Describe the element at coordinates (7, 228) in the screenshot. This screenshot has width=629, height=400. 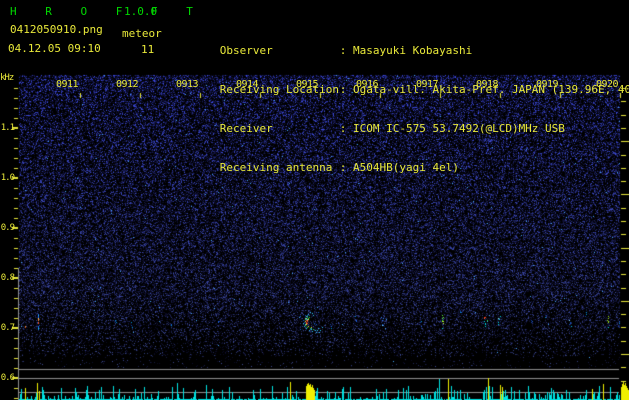
I see `freq-tick-label: 0.9` at that location.